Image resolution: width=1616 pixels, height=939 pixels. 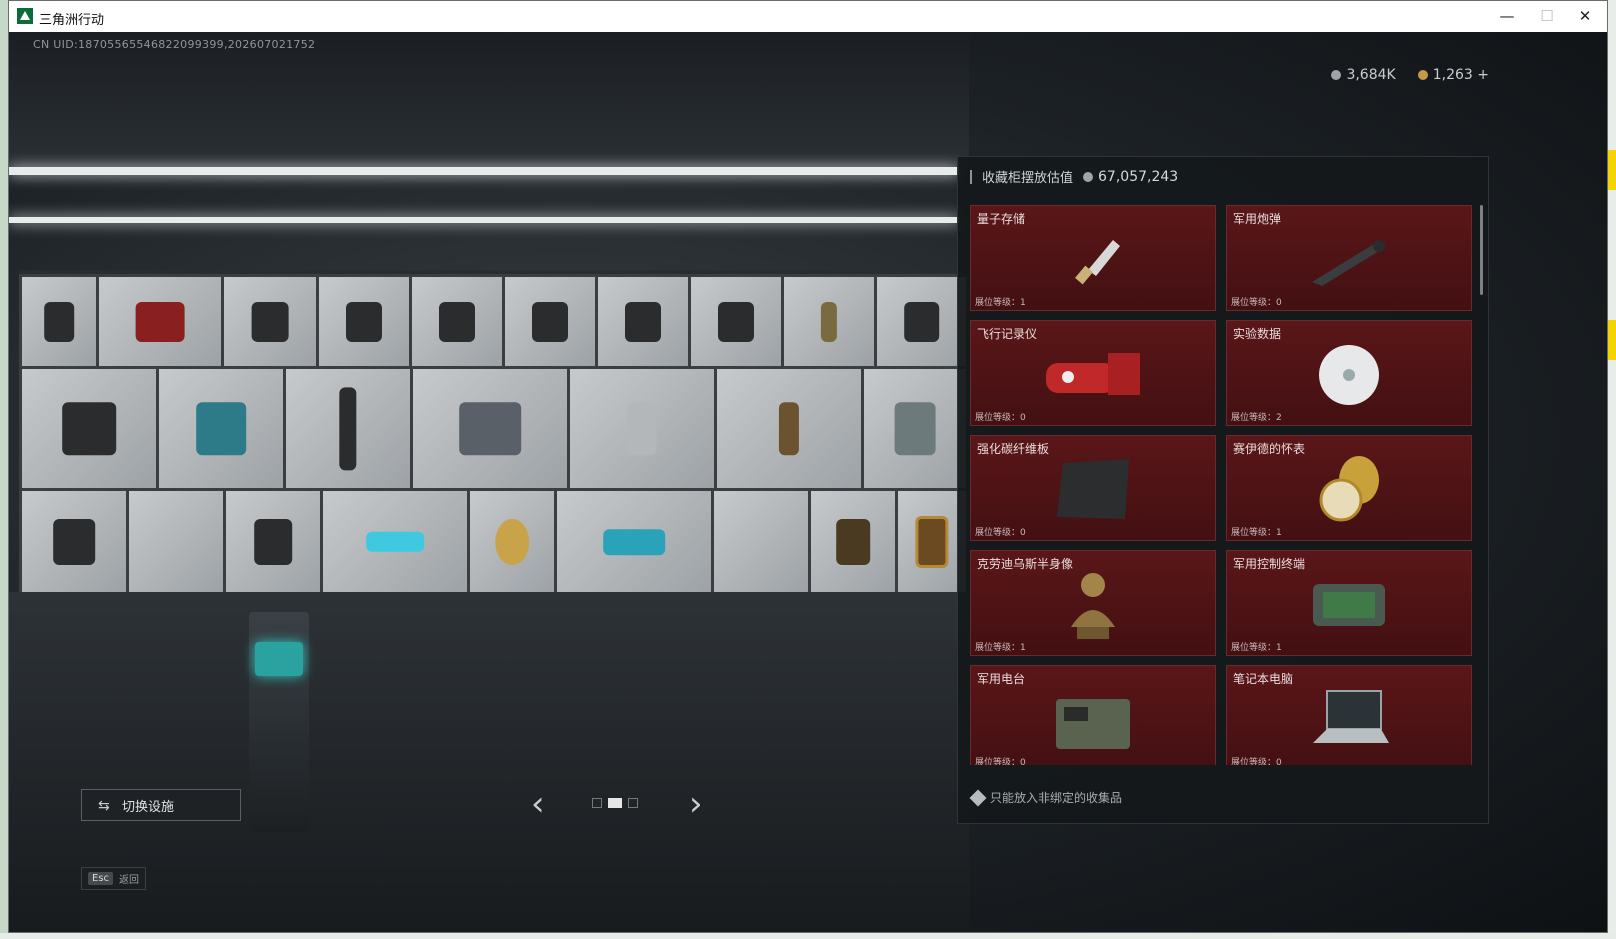 What do you see at coordinates (1256, 418) in the screenshot?
I see `display-level: 展位等级：2` at bounding box center [1256, 418].